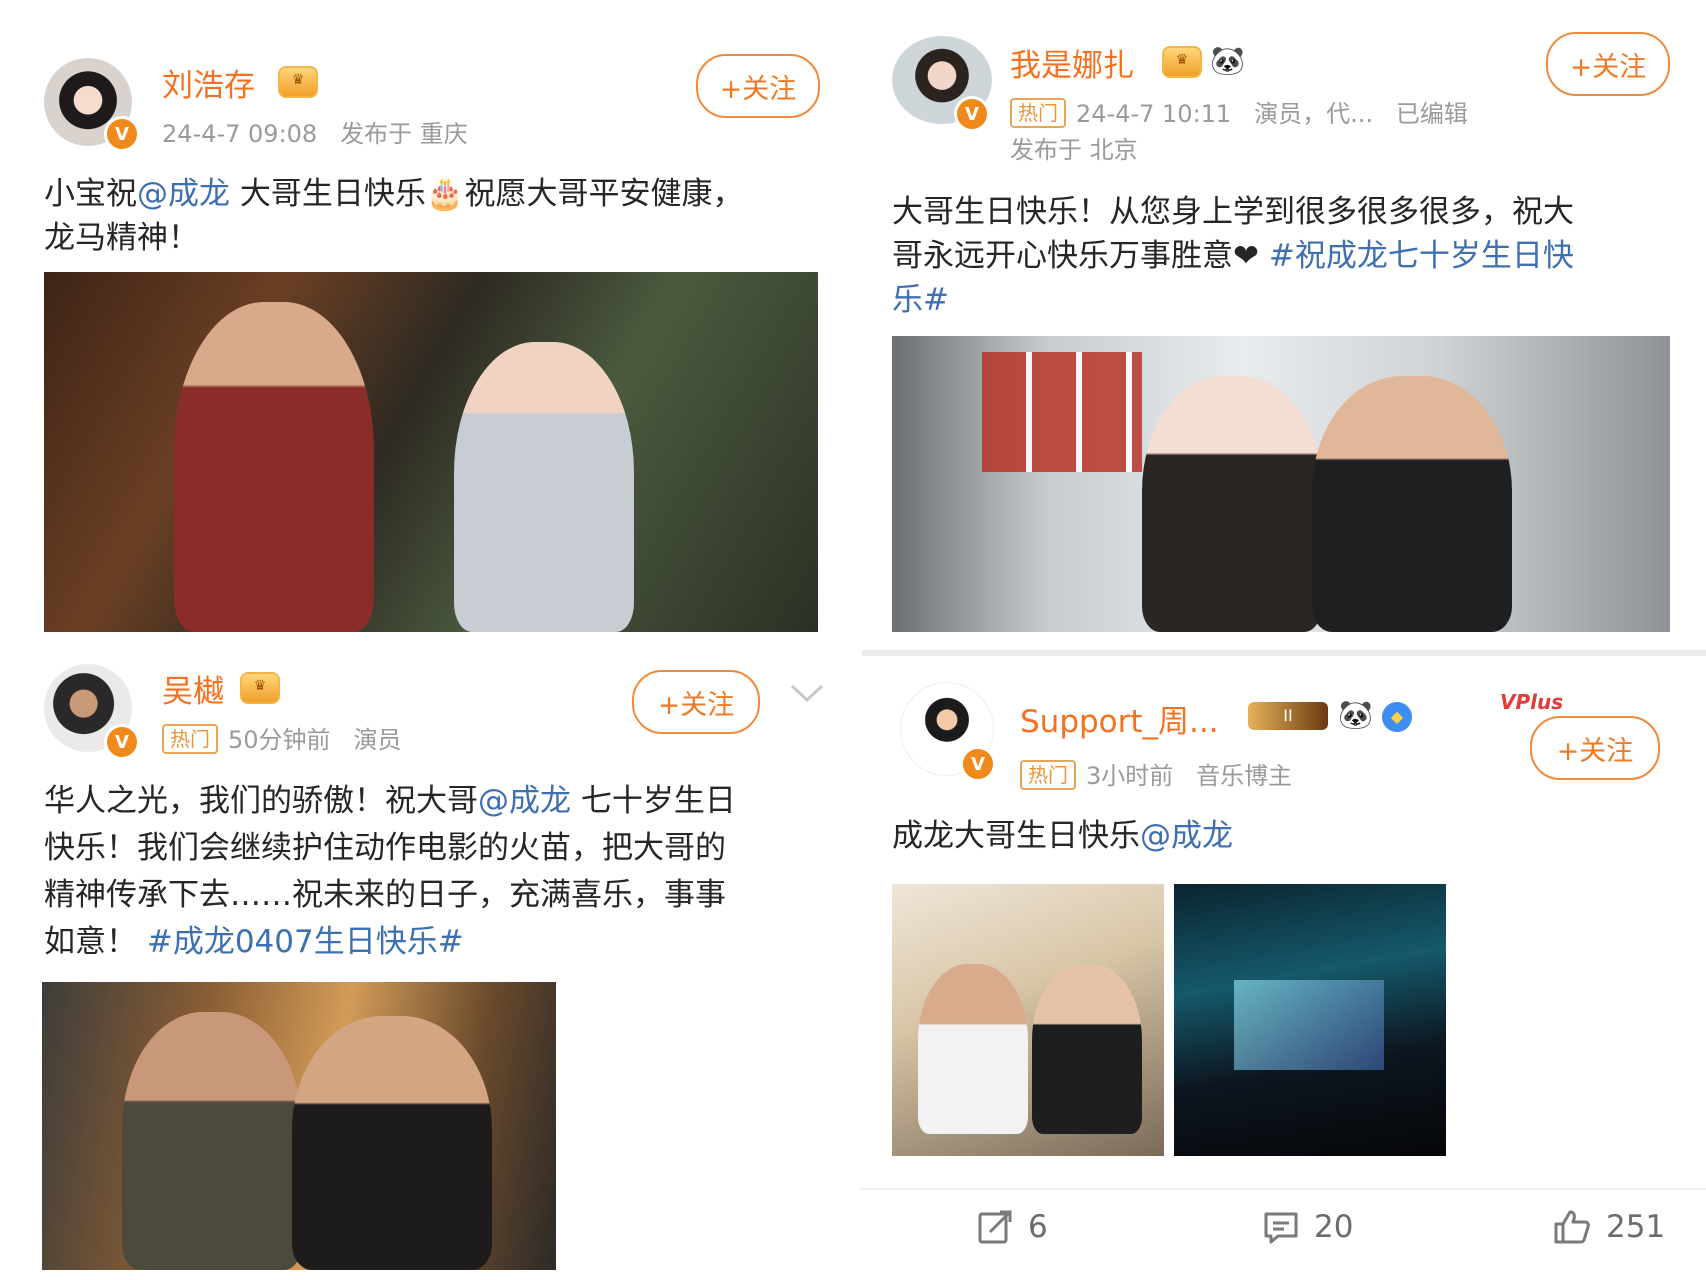  I want to click on text-segment: 七十岁生日, so click(653, 801).